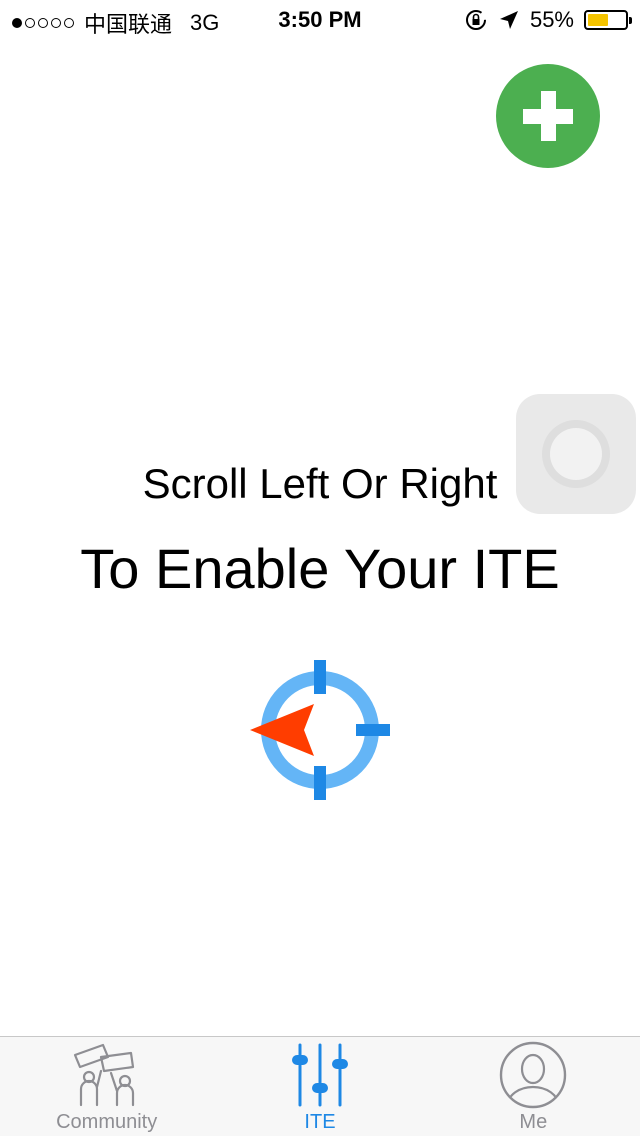 The height and width of the screenshot is (1136, 640). What do you see at coordinates (103, 1075) in the screenshot?
I see `community-icon` at bounding box center [103, 1075].